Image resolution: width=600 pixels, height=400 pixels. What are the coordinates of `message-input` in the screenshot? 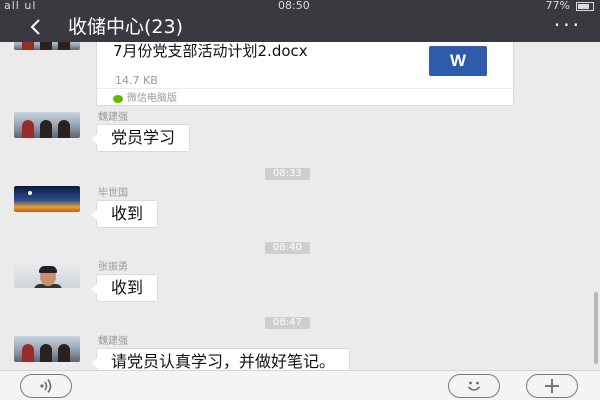 It's located at (261, 386).